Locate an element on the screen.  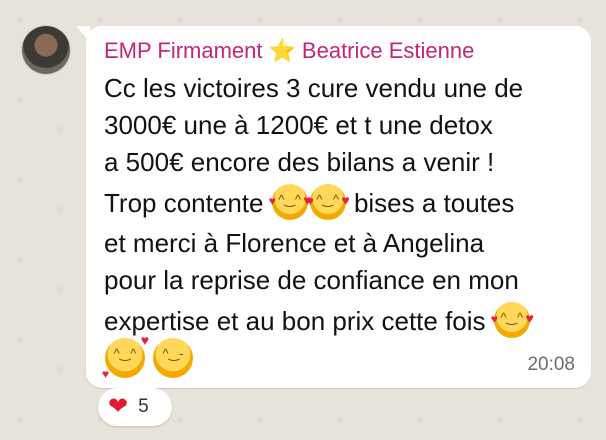
star-icon: ⭐ is located at coordinates (282, 50).